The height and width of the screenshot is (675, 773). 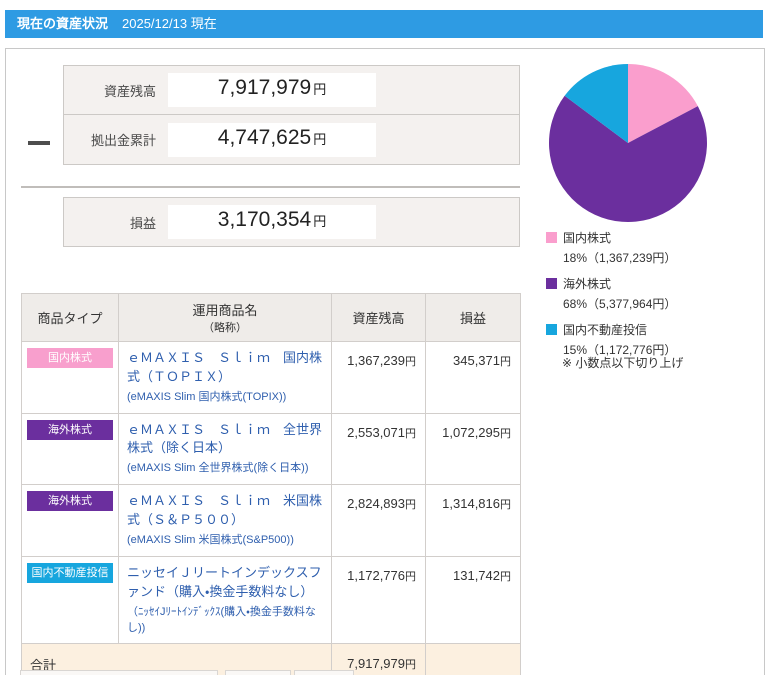 I want to click on product-abbr: (eMAXIS Slim 全世界株式(除く日本)), so click(x=218, y=468).